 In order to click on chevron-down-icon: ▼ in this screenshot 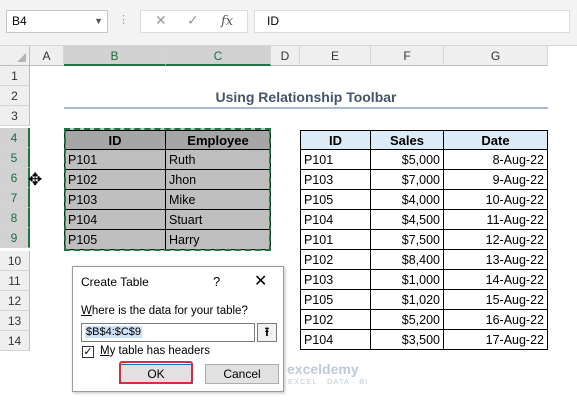, I will do `click(98, 21)`.